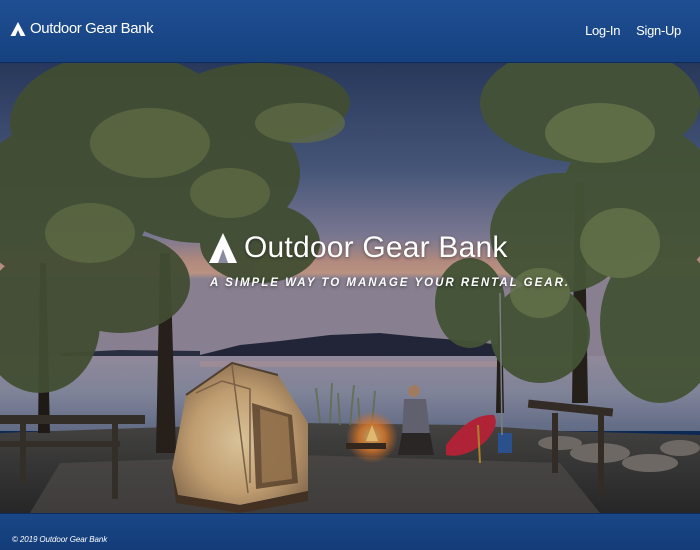 The image size is (700, 550). What do you see at coordinates (658, 30) in the screenshot?
I see `signup-link: Sign-Up` at bounding box center [658, 30].